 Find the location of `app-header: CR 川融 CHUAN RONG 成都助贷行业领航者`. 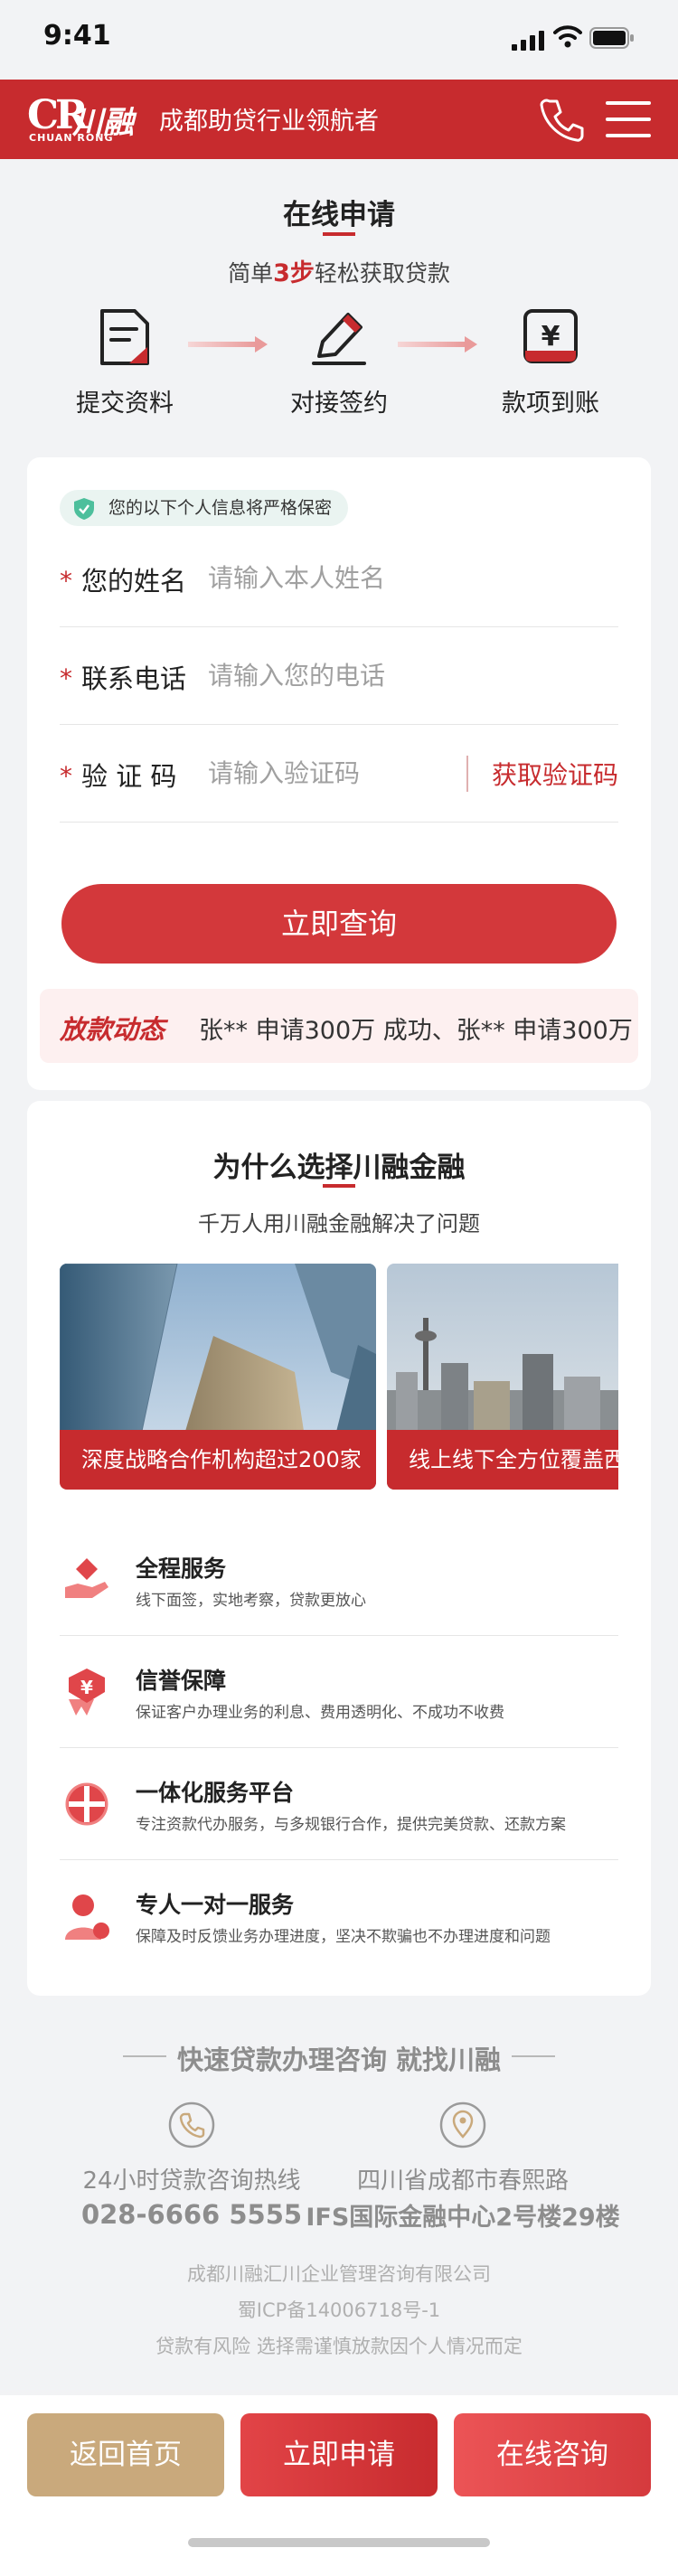

app-header: CR 川融 CHUAN RONG 成都助贷行业领航者 is located at coordinates (339, 120).